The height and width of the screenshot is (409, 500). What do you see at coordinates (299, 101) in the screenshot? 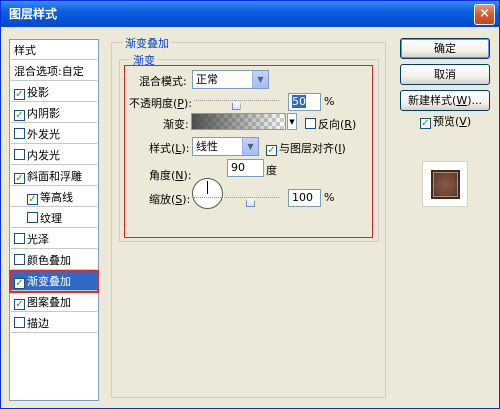
I see `opacity-value: 50` at bounding box center [299, 101].